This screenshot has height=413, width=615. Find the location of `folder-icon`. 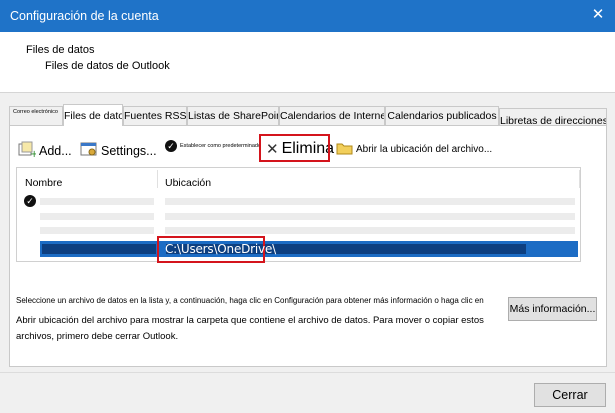

folder-icon is located at coordinates (344, 149).